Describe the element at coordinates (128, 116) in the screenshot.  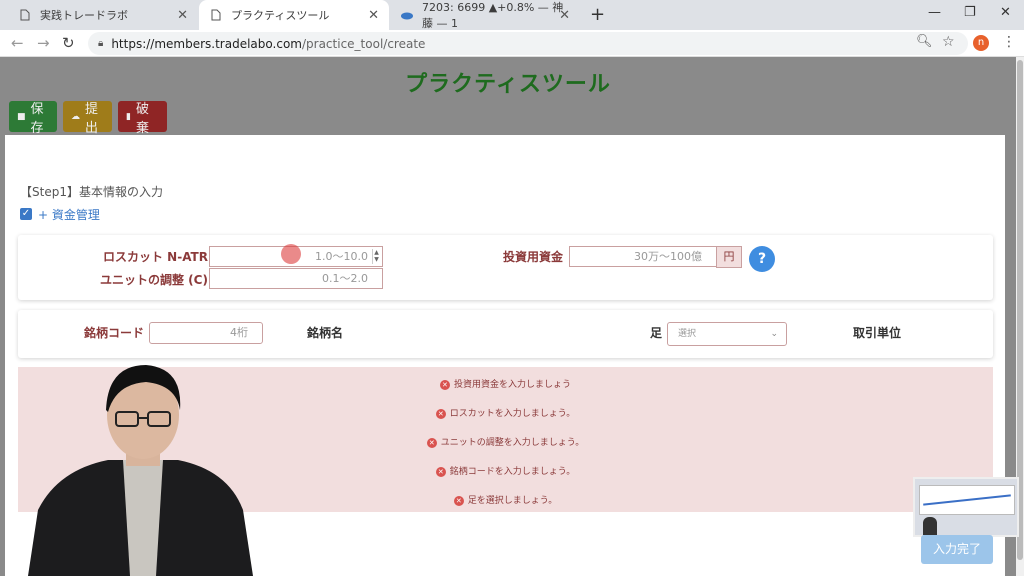
I see `trash-icon: ▮` at that location.